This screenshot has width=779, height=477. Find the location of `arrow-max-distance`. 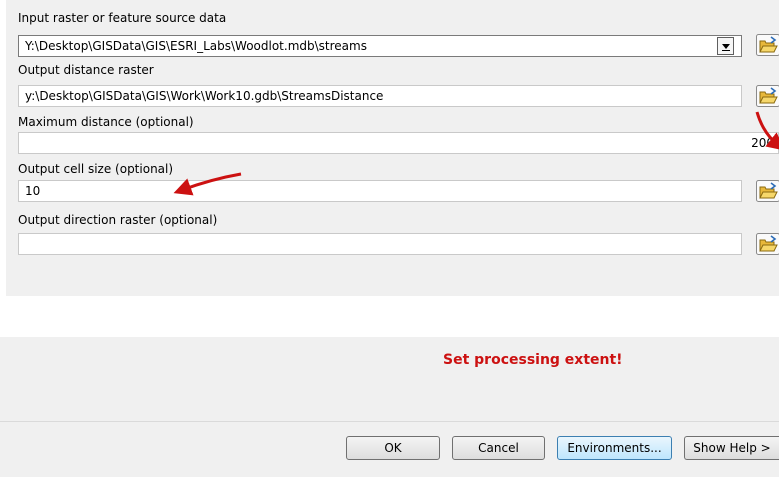

arrow-max-distance is located at coordinates (767, 131).